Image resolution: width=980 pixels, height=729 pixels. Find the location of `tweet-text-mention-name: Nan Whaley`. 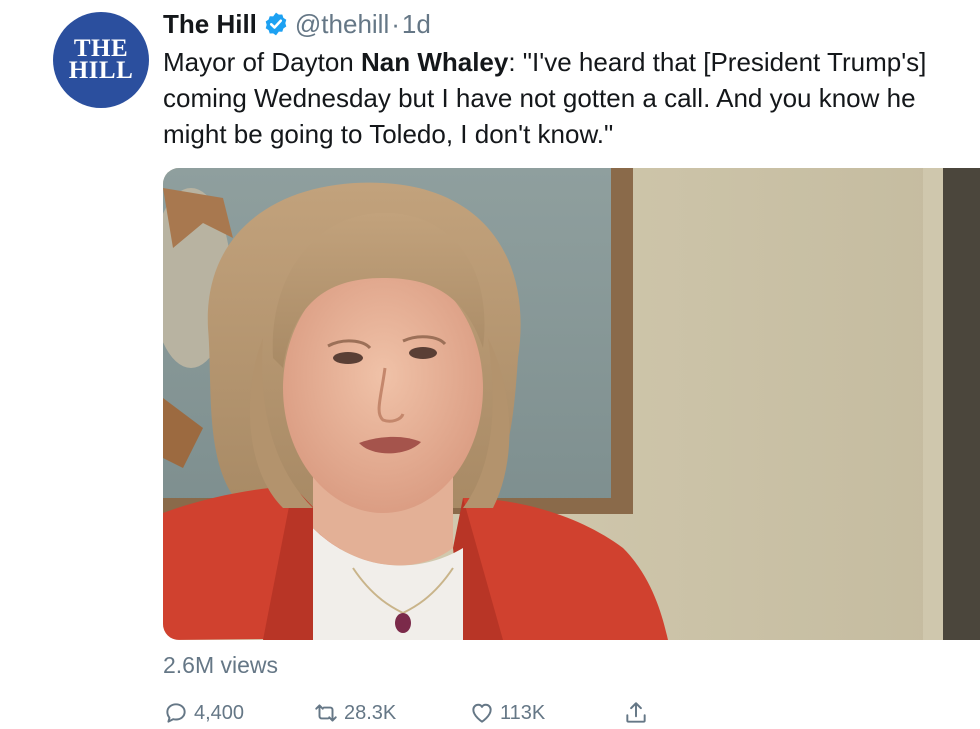

tweet-text-mention-name: Nan Whaley is located at coordinates (434, 62).